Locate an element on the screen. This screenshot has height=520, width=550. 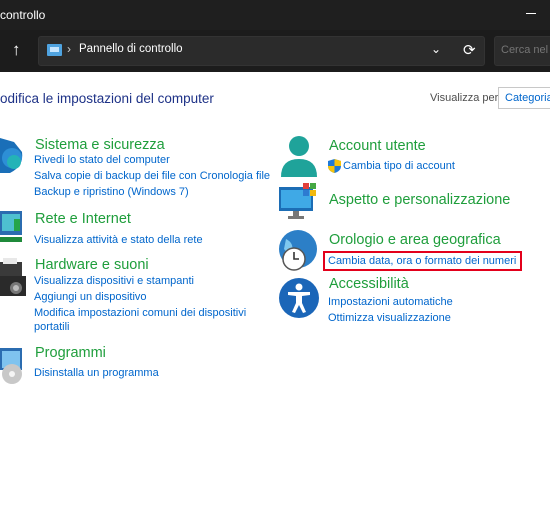
shield-icon is located at coordinates (13, 155).